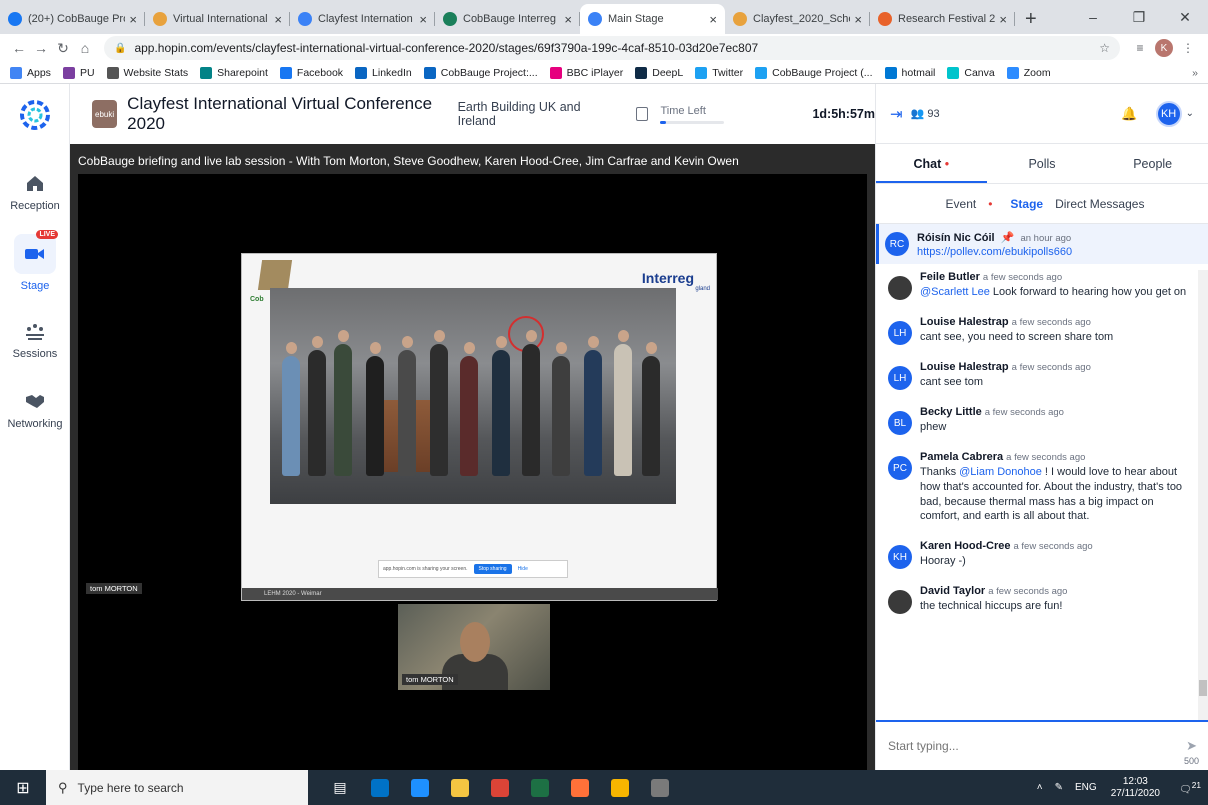  I want to click on chat-input, so click(1037, 746).